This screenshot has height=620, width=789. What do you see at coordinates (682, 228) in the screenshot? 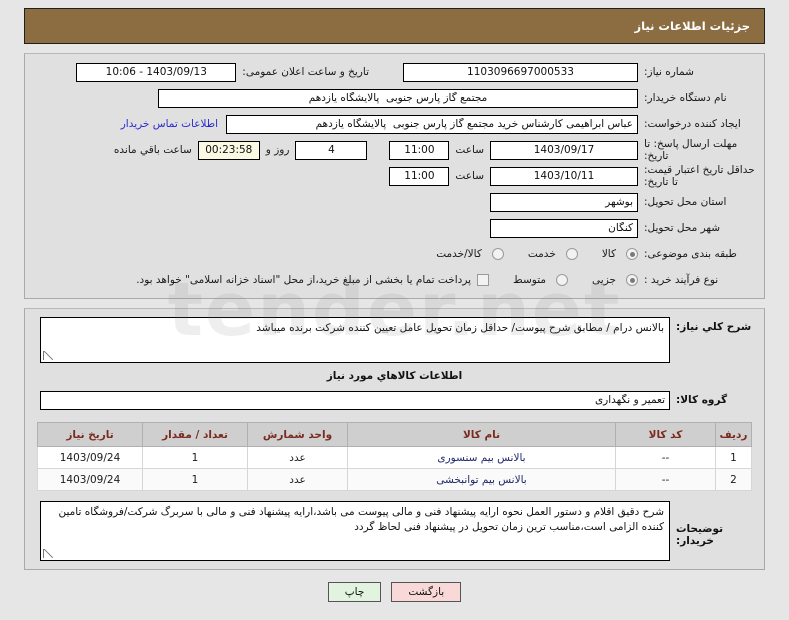
I see `delivery-city-label: شهر محل تحویل:` at bounding box center [682, 228].